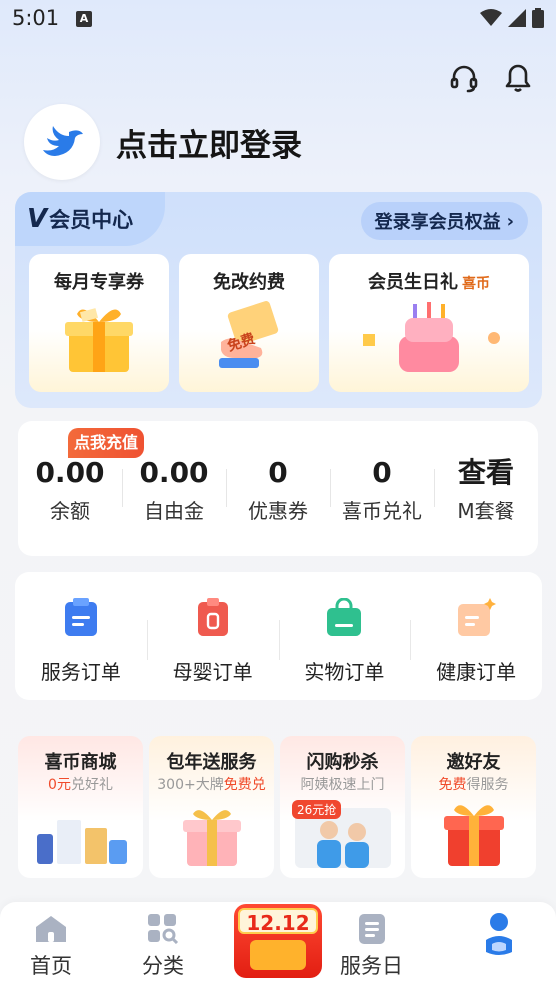  What do you see at coordinates (382, 489) in the screenshot?
I see `wallet-coin-gifts: 0 喜币兑礼` at bounding box center [382, 489].